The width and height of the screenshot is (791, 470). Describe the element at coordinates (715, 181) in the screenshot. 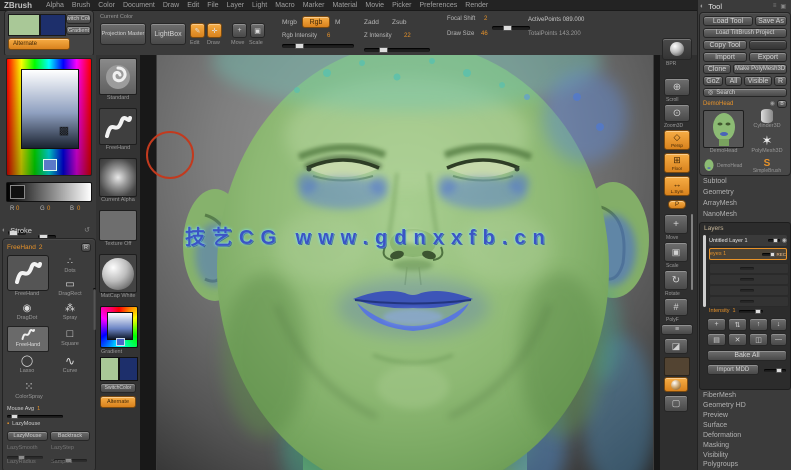

I see `section-subtool: Subtool` at that location.